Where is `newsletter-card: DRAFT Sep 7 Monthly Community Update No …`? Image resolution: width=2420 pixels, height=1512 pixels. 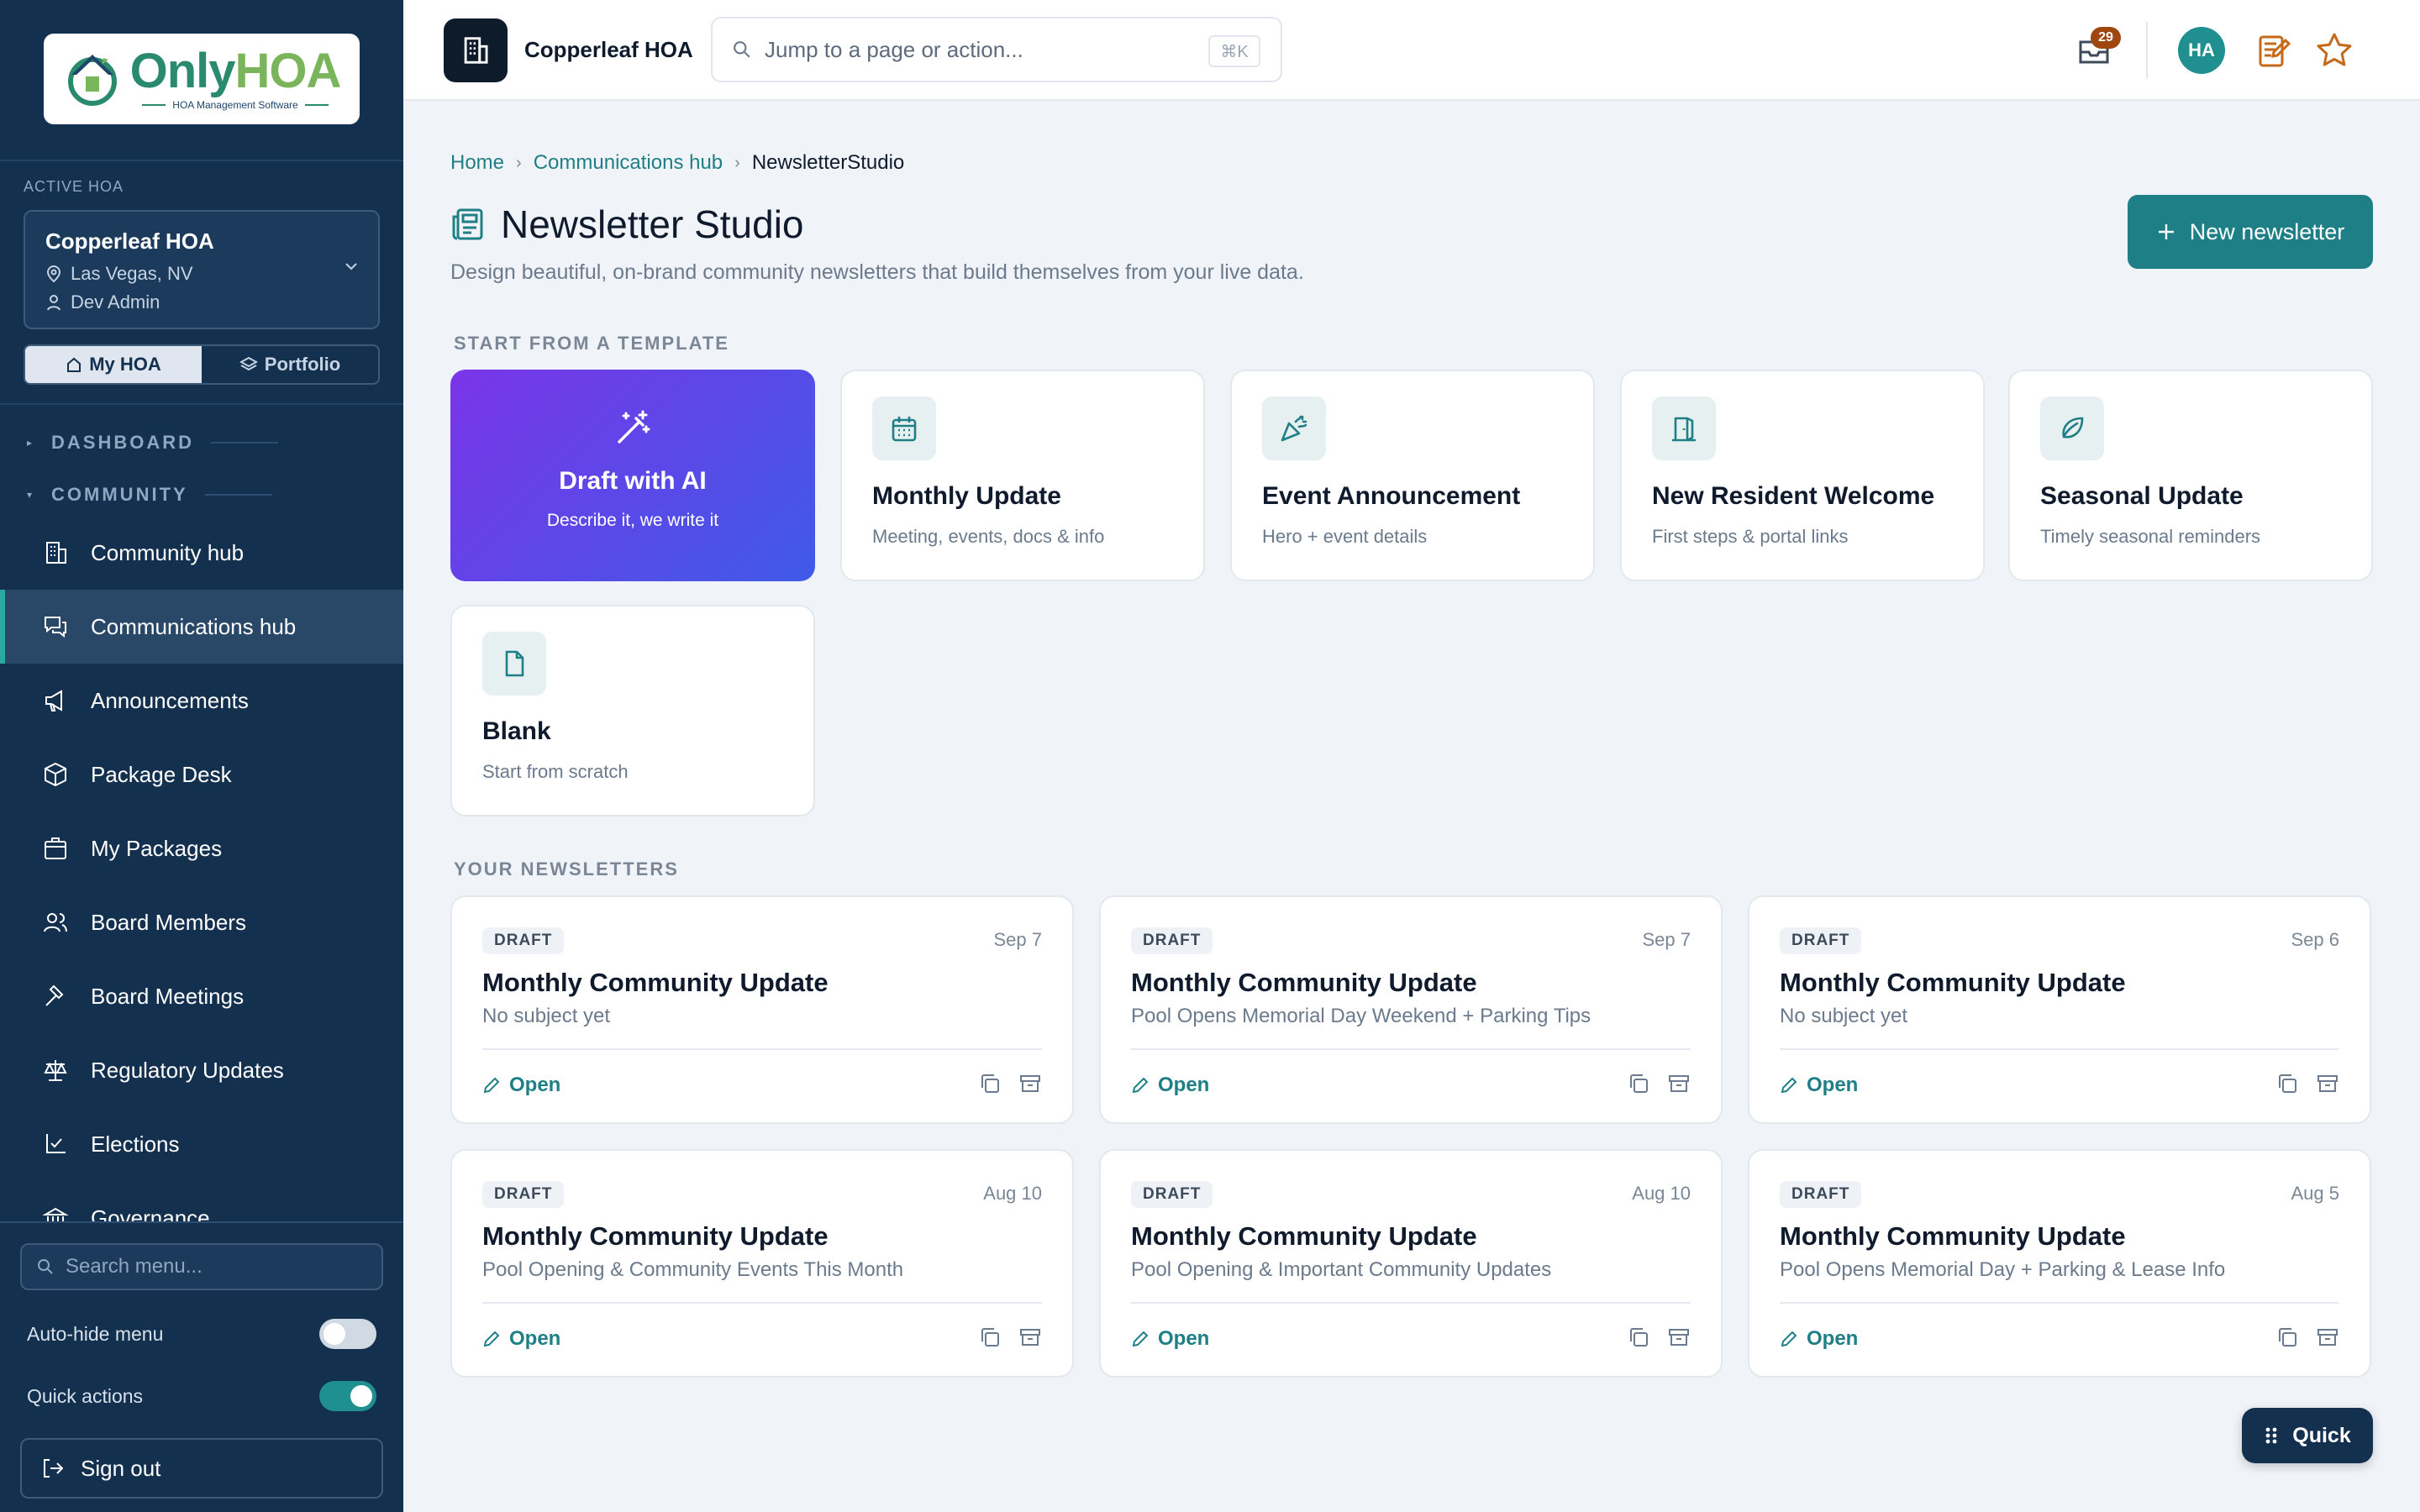
newsletter-card: DRAFT Sep 7 Monthly Community Update No … is located at coordinates (762, 1009).